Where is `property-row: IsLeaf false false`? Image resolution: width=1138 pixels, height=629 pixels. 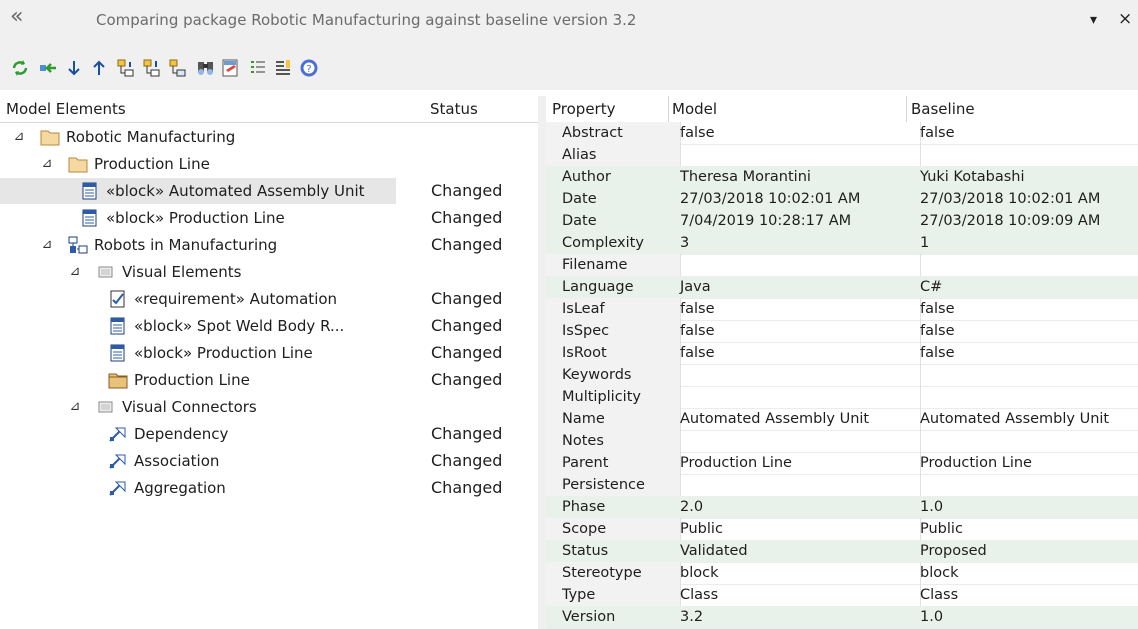 property-row: IsLeaf false false is located at coordinates (842, 309).